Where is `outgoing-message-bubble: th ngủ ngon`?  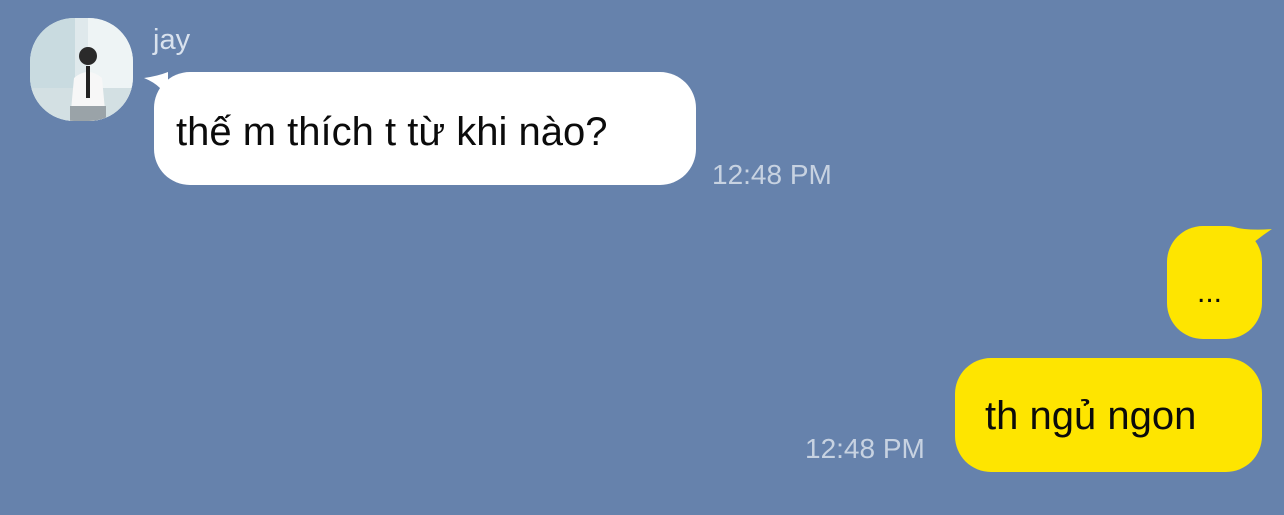 outgoing-message-bubble: th ngủ ngon is located at coordinates (1108, 415).